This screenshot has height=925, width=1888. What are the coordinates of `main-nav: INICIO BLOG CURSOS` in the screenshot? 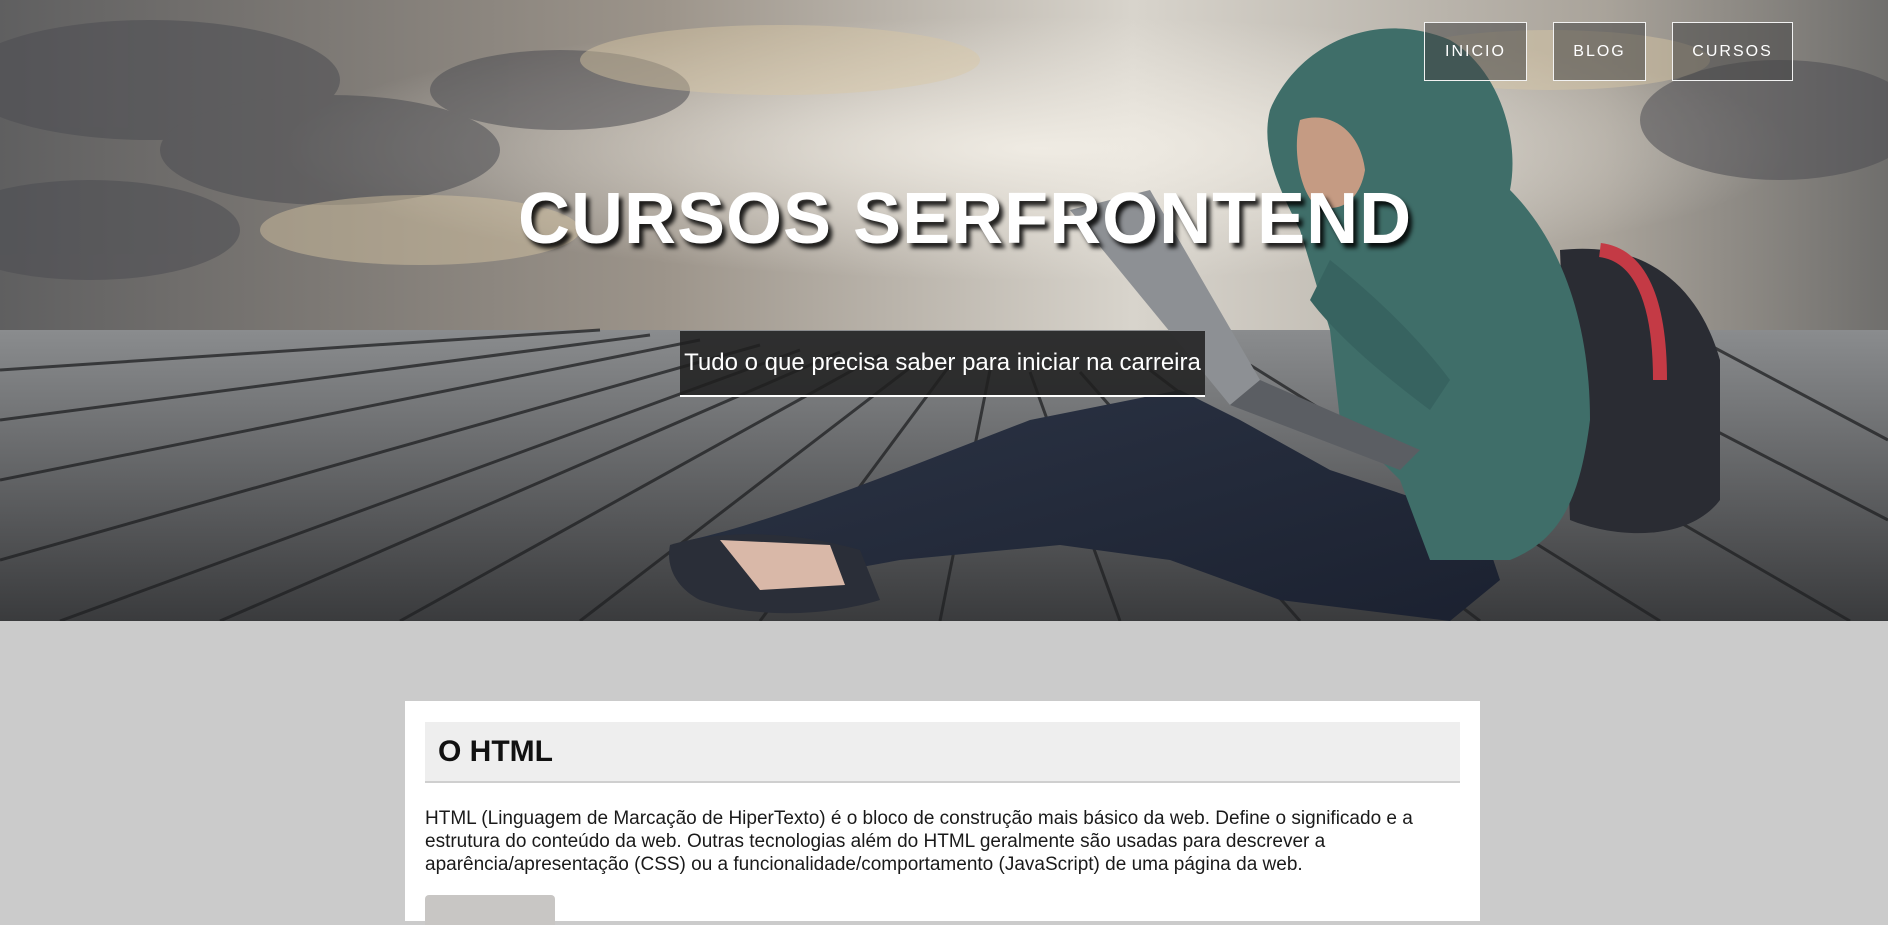 It's located at (1608, 51).